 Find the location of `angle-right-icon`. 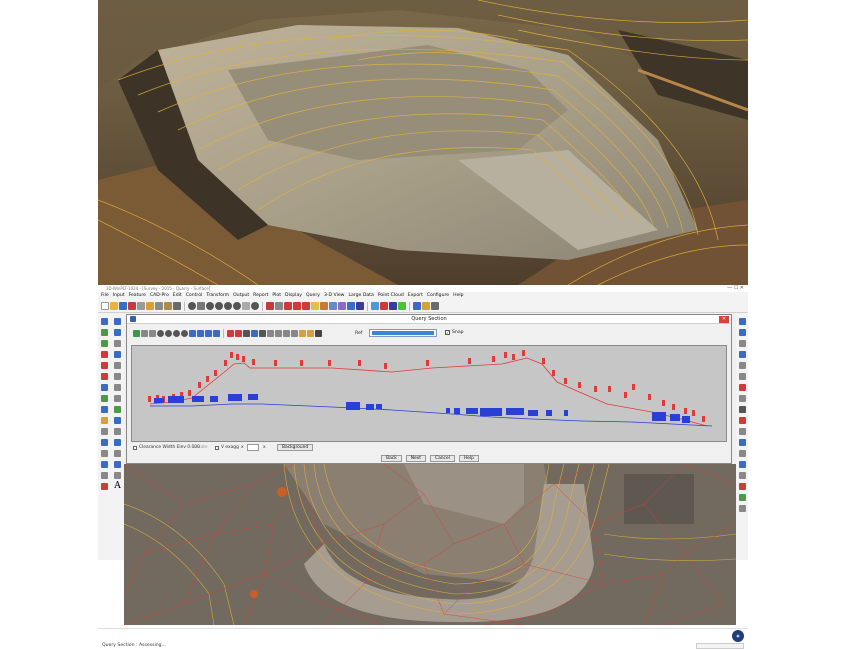

angle-right-icon is located at coordinates (742, 376).